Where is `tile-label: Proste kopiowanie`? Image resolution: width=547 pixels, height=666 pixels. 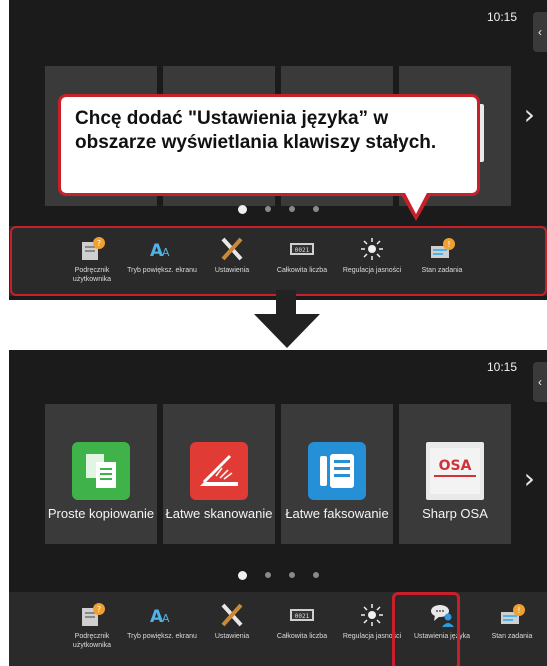 tile-label: Proste kopiowanie is located at coordinates (101, 513).